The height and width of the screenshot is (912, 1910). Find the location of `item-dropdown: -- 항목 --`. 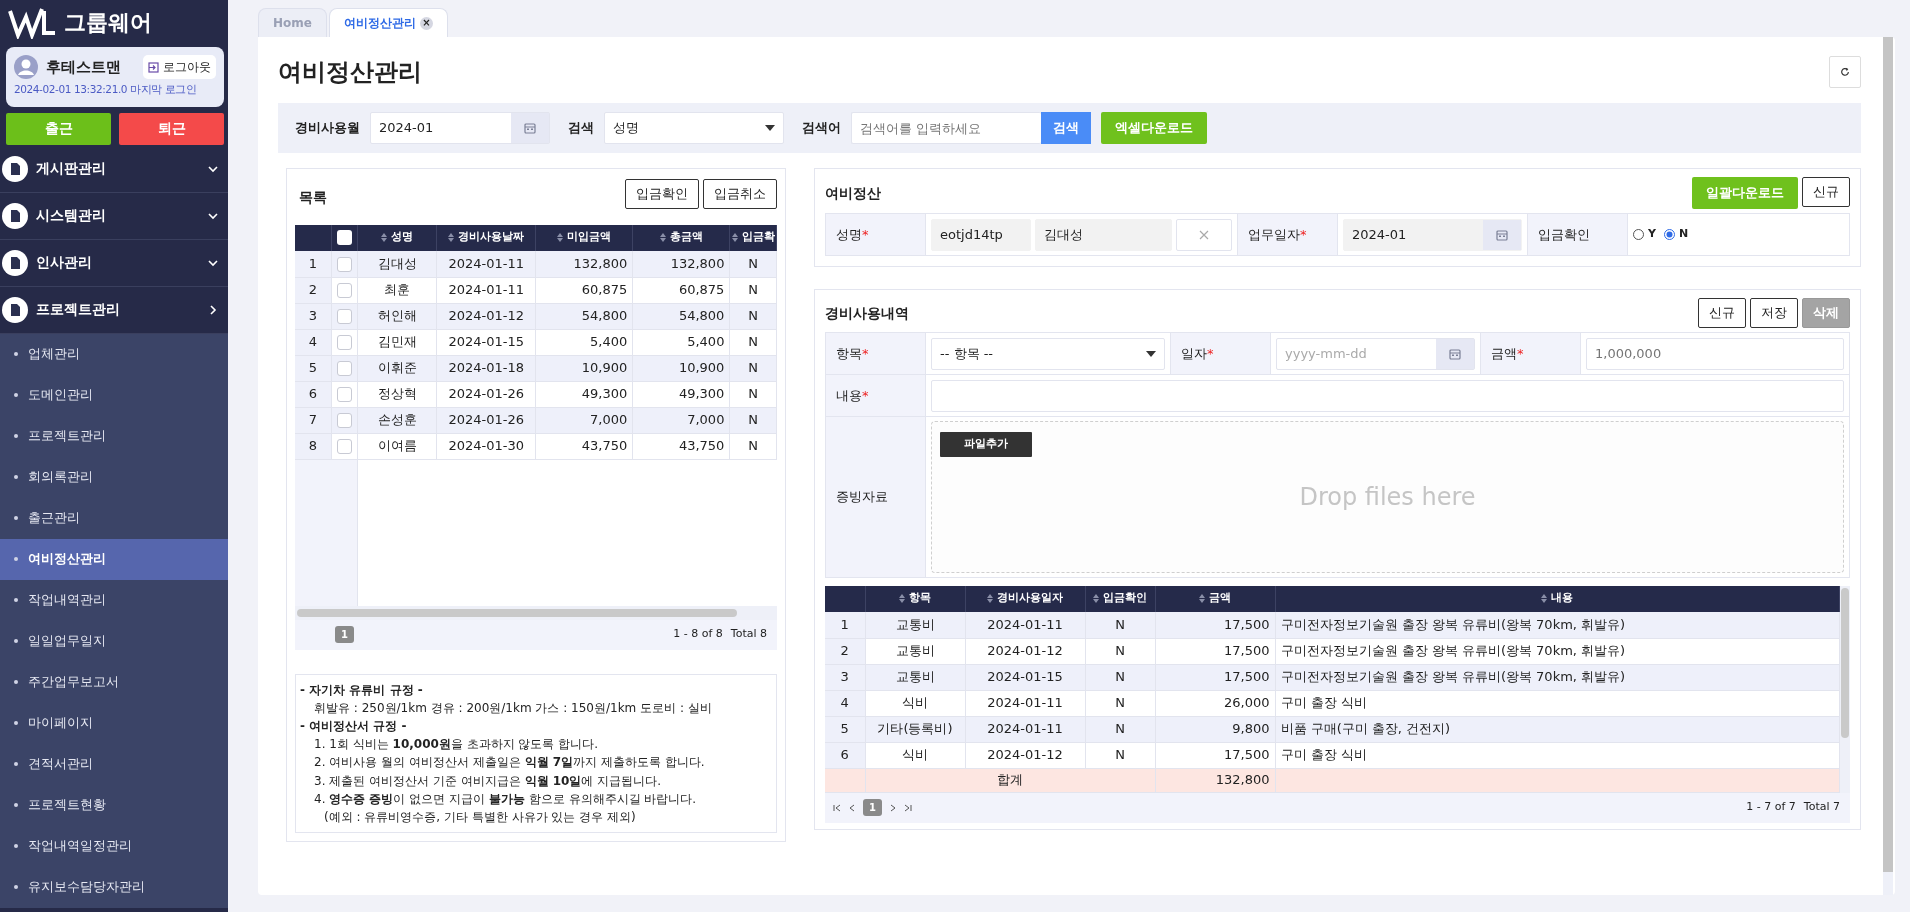

item-dropdown: -- 항목 -- is located at coordinates (1048, 353).